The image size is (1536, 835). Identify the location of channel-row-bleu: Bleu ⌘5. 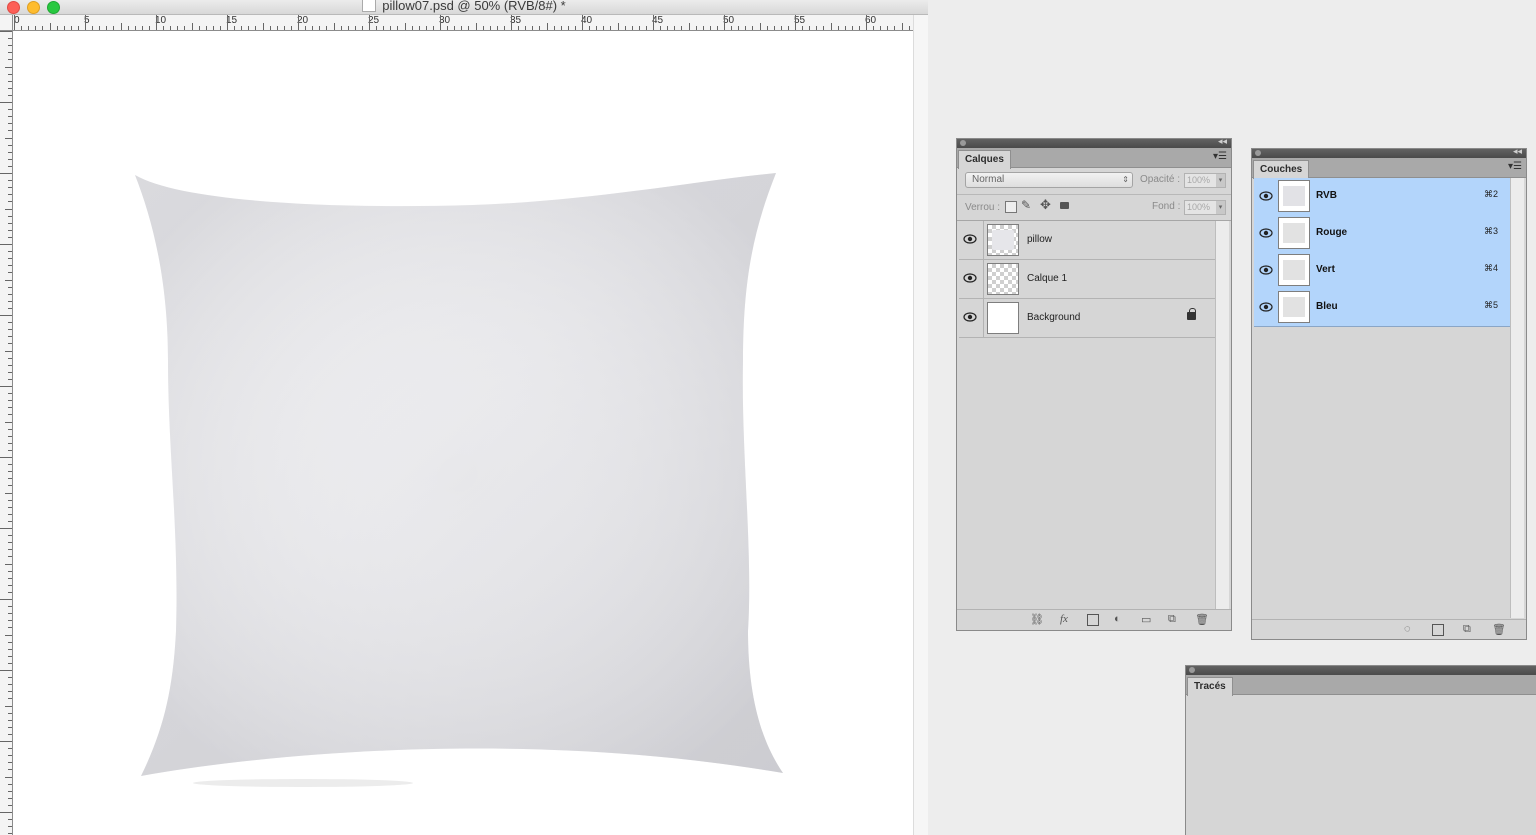
(1382, 308).